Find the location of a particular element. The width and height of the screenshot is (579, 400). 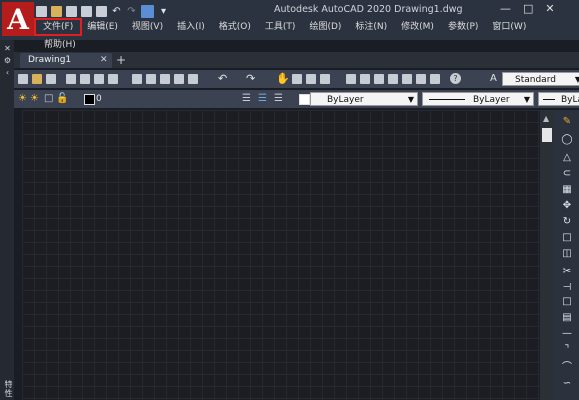

design-center-icon is located at coordinates (365, 79).